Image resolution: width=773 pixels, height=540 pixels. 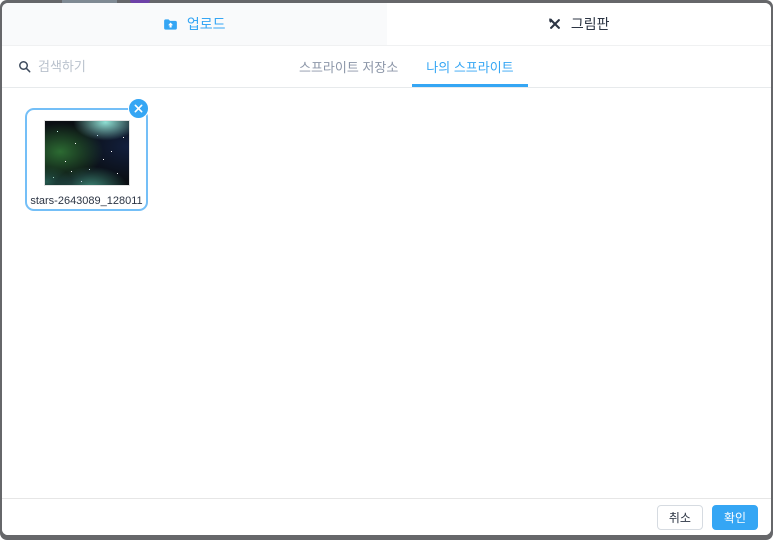 I want to click on sprite-thumbnail-image, so click(x=86, y=153).